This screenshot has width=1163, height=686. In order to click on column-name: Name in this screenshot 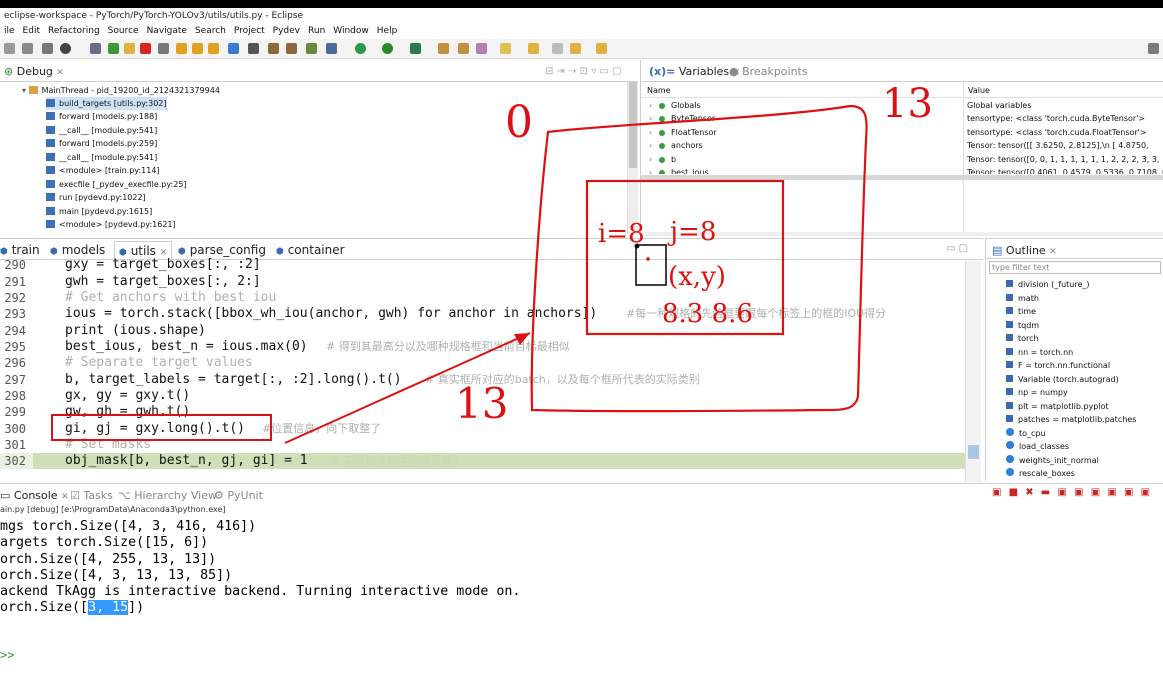, I will do `click(659, 90)`.